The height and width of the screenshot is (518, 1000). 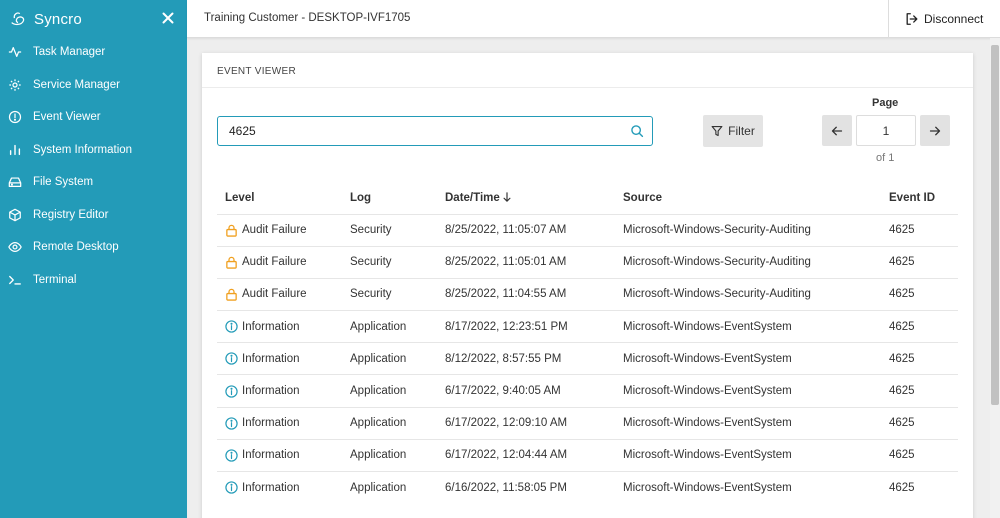 What do you see at coordinates (748, 294) in the screenshot?
I see `cell-source: Microsoft-Windows-Security-Auditing` at bounding box center [748, 294].